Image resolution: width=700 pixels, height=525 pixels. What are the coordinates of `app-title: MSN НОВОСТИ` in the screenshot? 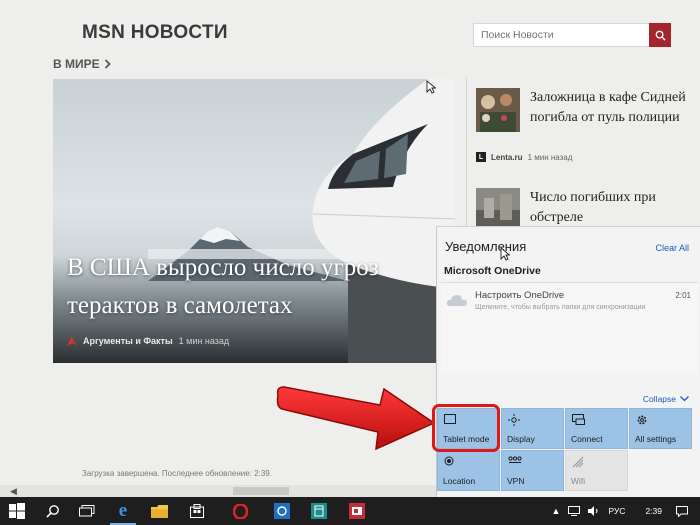 It's located at (155, 32).